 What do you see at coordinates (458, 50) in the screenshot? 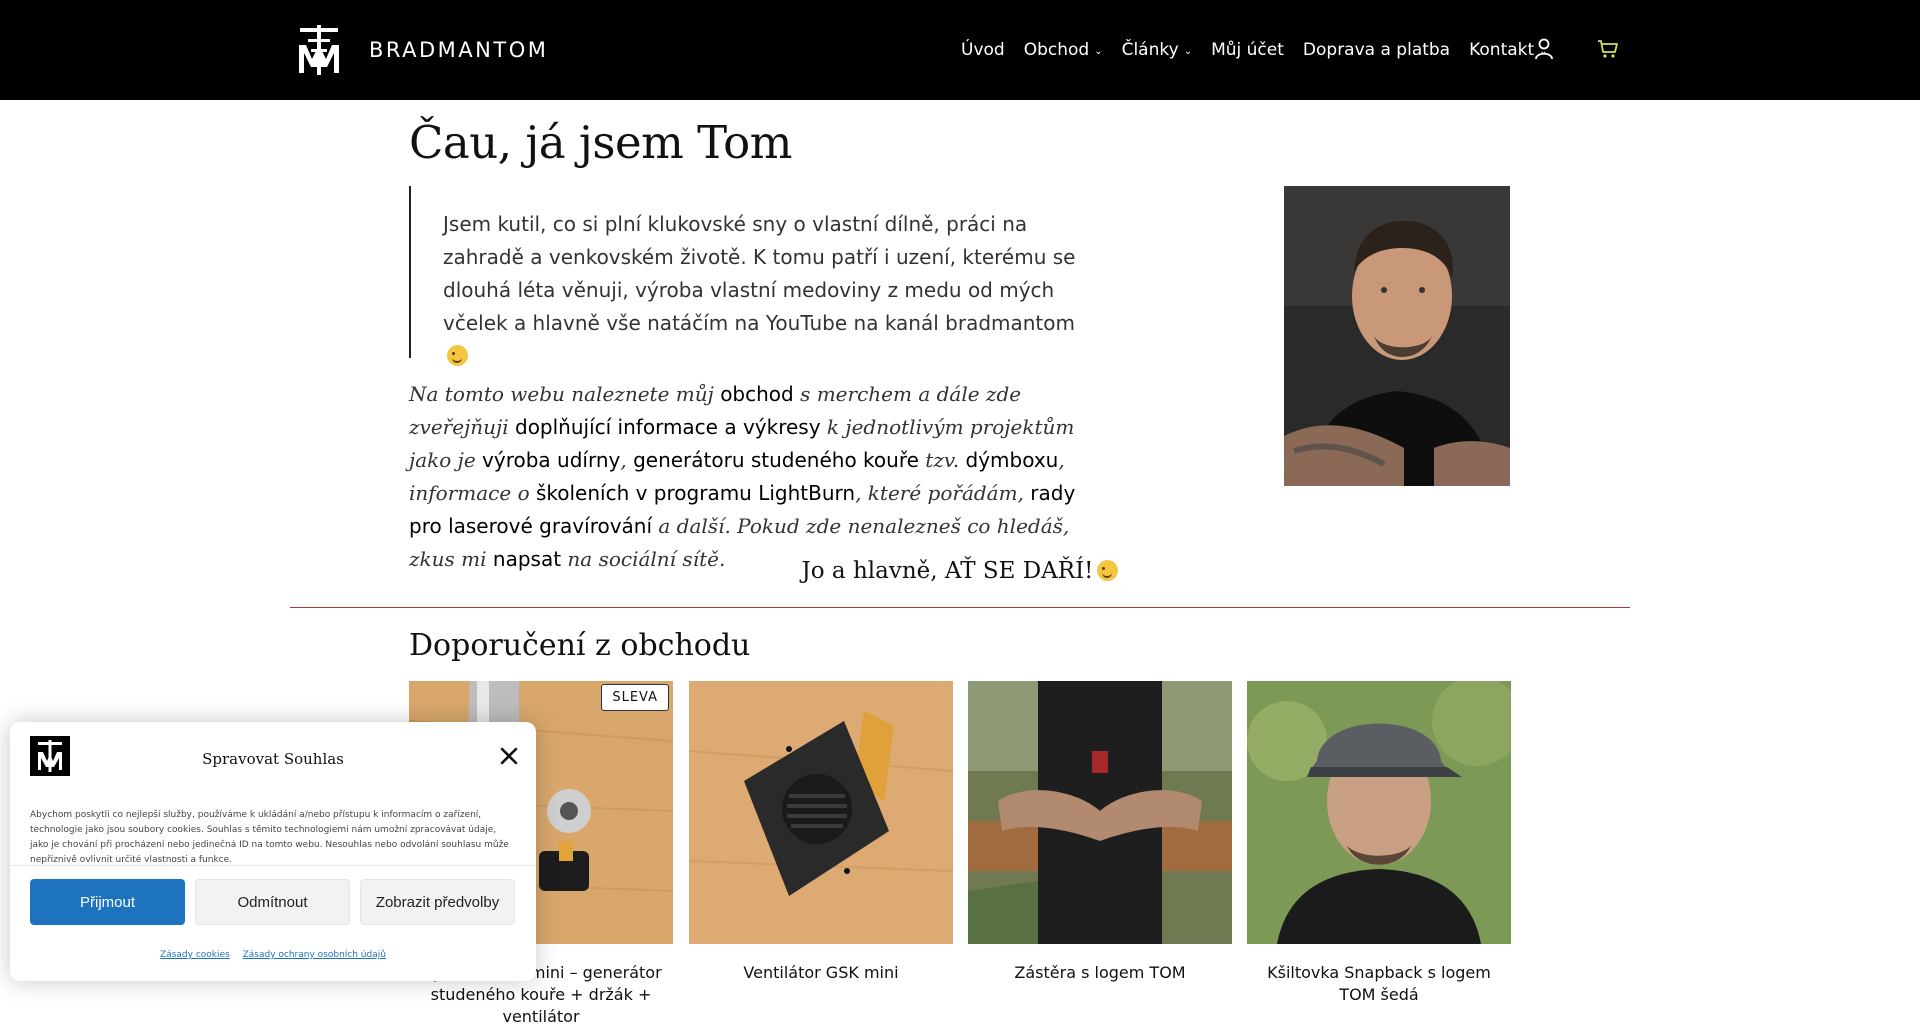
I see `brand-name: BRADMANTOM` at bounding box center [458, 50].